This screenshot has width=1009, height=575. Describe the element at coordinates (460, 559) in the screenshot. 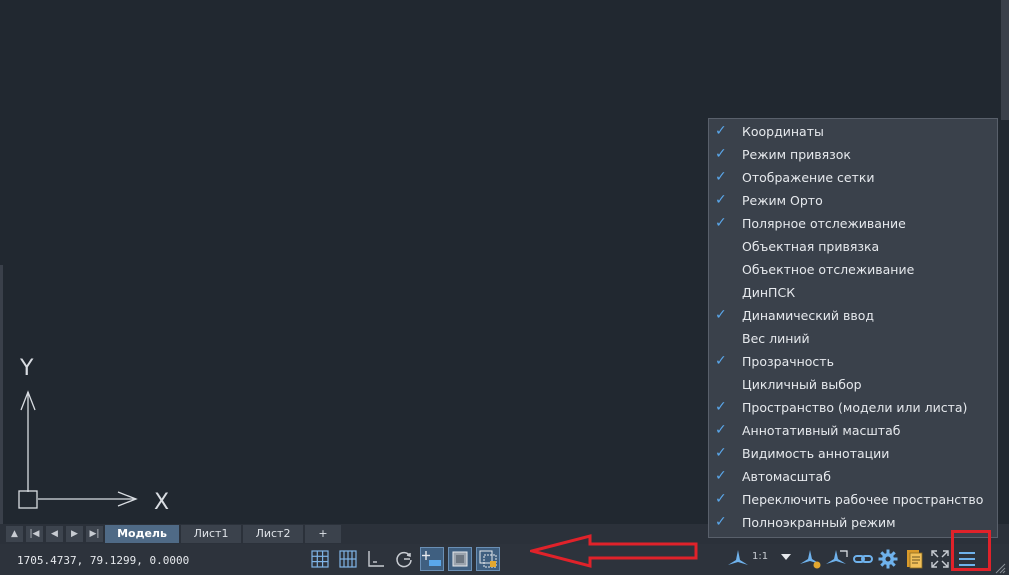

I see `transparency-icon` at that location.